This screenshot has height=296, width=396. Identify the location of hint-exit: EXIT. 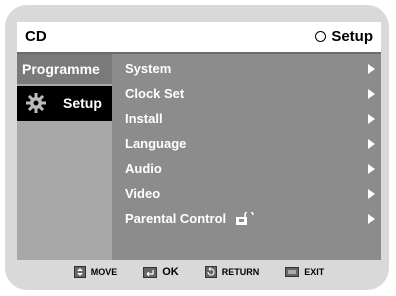
(304, 272).